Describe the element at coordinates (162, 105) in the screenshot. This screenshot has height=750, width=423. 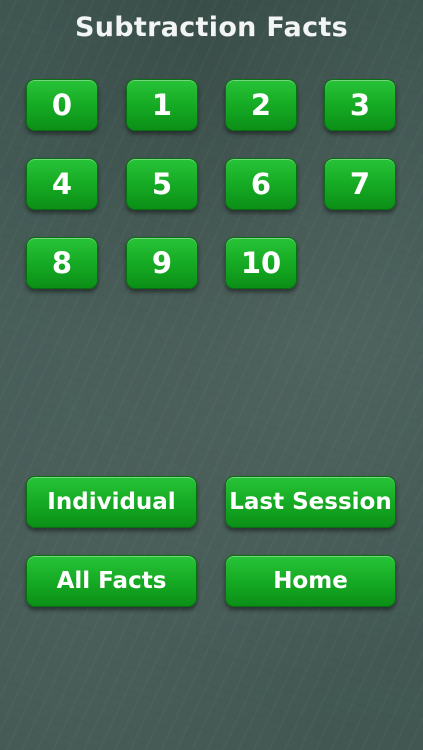
I see `number-button-1: 1` at that location.